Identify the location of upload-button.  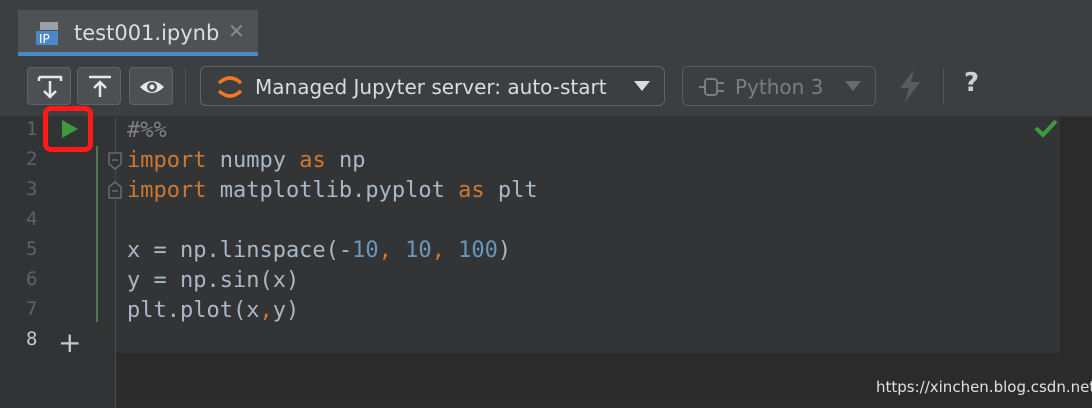
(99, 86).